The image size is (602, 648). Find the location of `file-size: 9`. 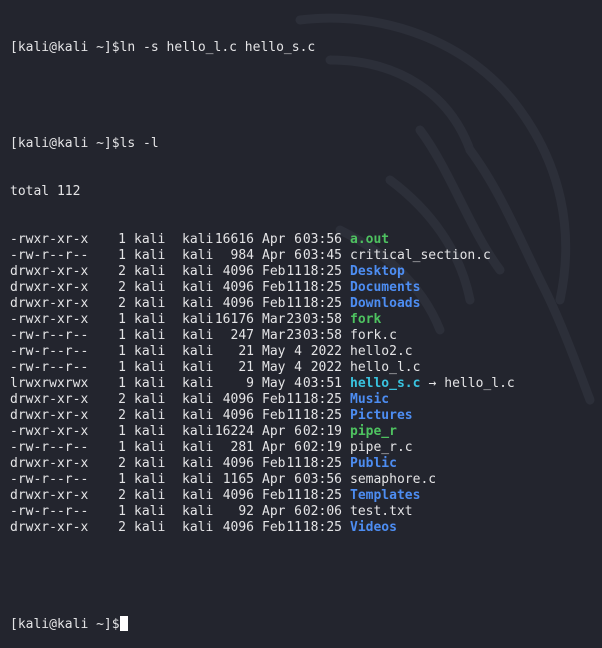

file-size: 9 is located at coordinates (250, 383).